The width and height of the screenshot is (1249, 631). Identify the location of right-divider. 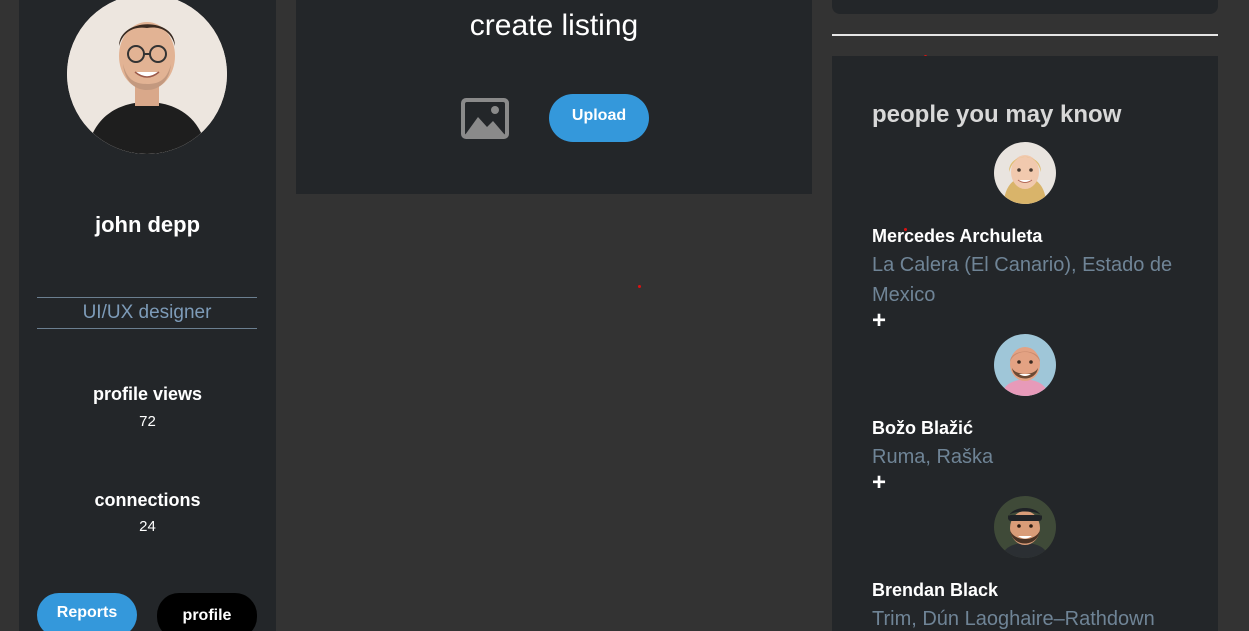
(1025, 35).